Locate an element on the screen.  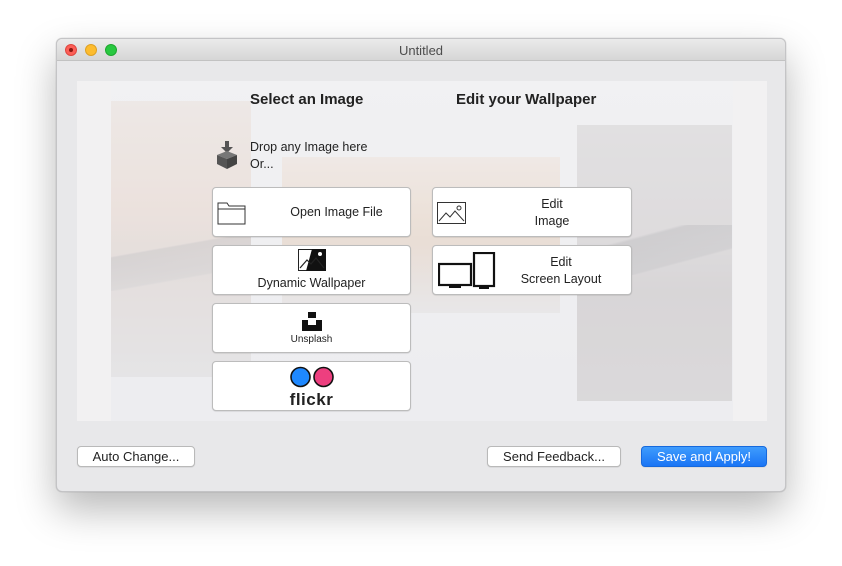
dynamic-wallpaper-button: Dynamic Wallpaper is located at coordinates (311, 270).